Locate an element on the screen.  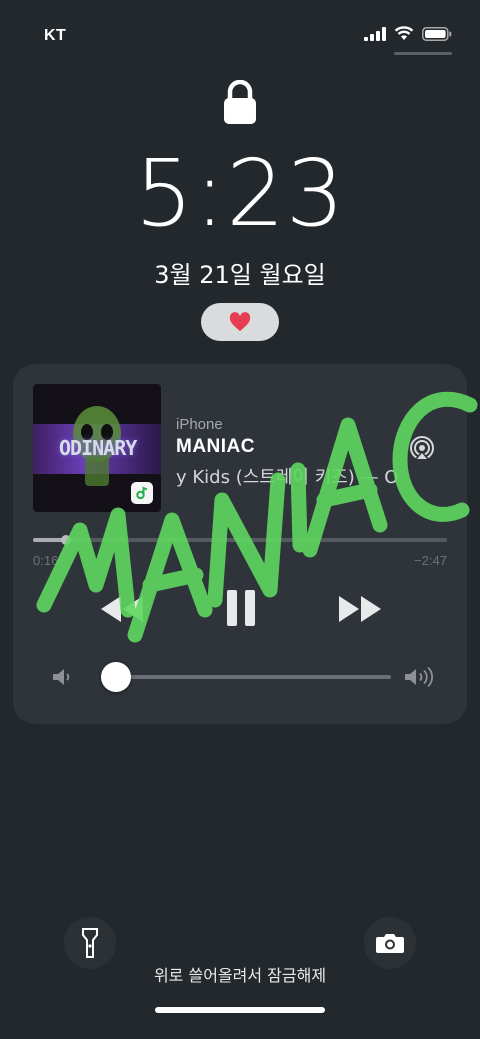
signal-icon is located at coordinates (375, 33).